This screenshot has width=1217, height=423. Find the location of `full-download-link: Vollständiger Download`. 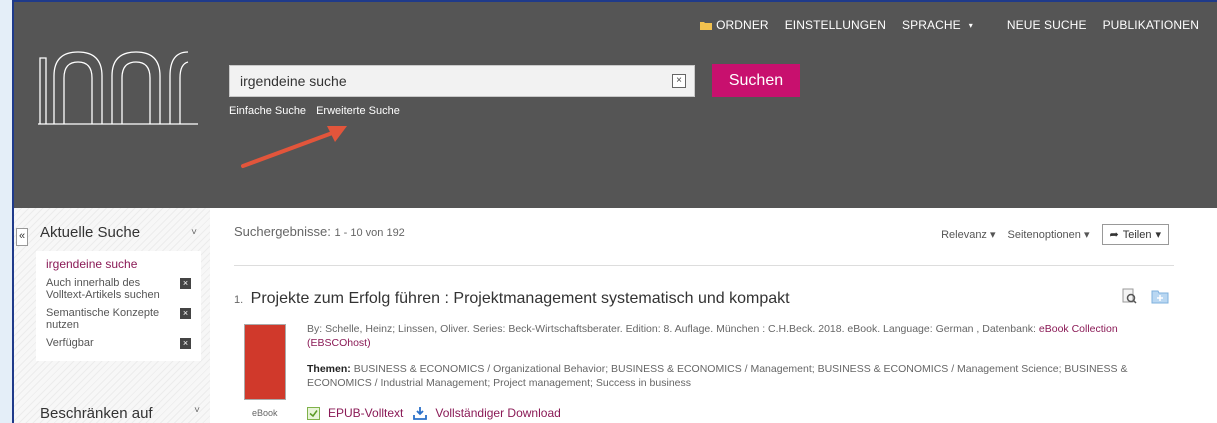

full-download-link: Vollständiger Download is located at coordinates (487, 413).